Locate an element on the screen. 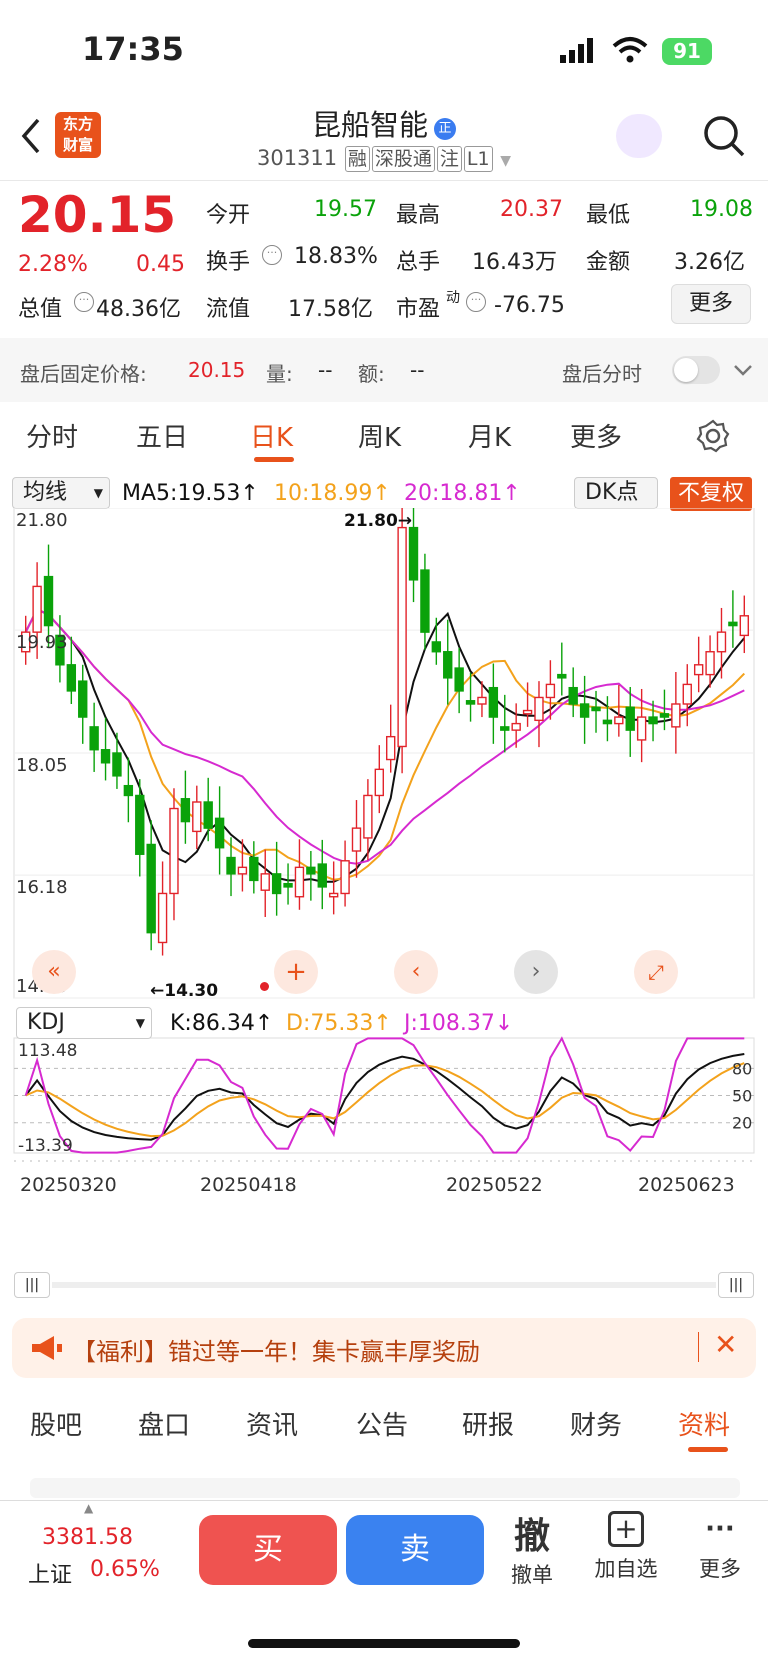 The image size is (768, 1663). ma-select: 均线 ▼ is located at coordinates (61, 493).